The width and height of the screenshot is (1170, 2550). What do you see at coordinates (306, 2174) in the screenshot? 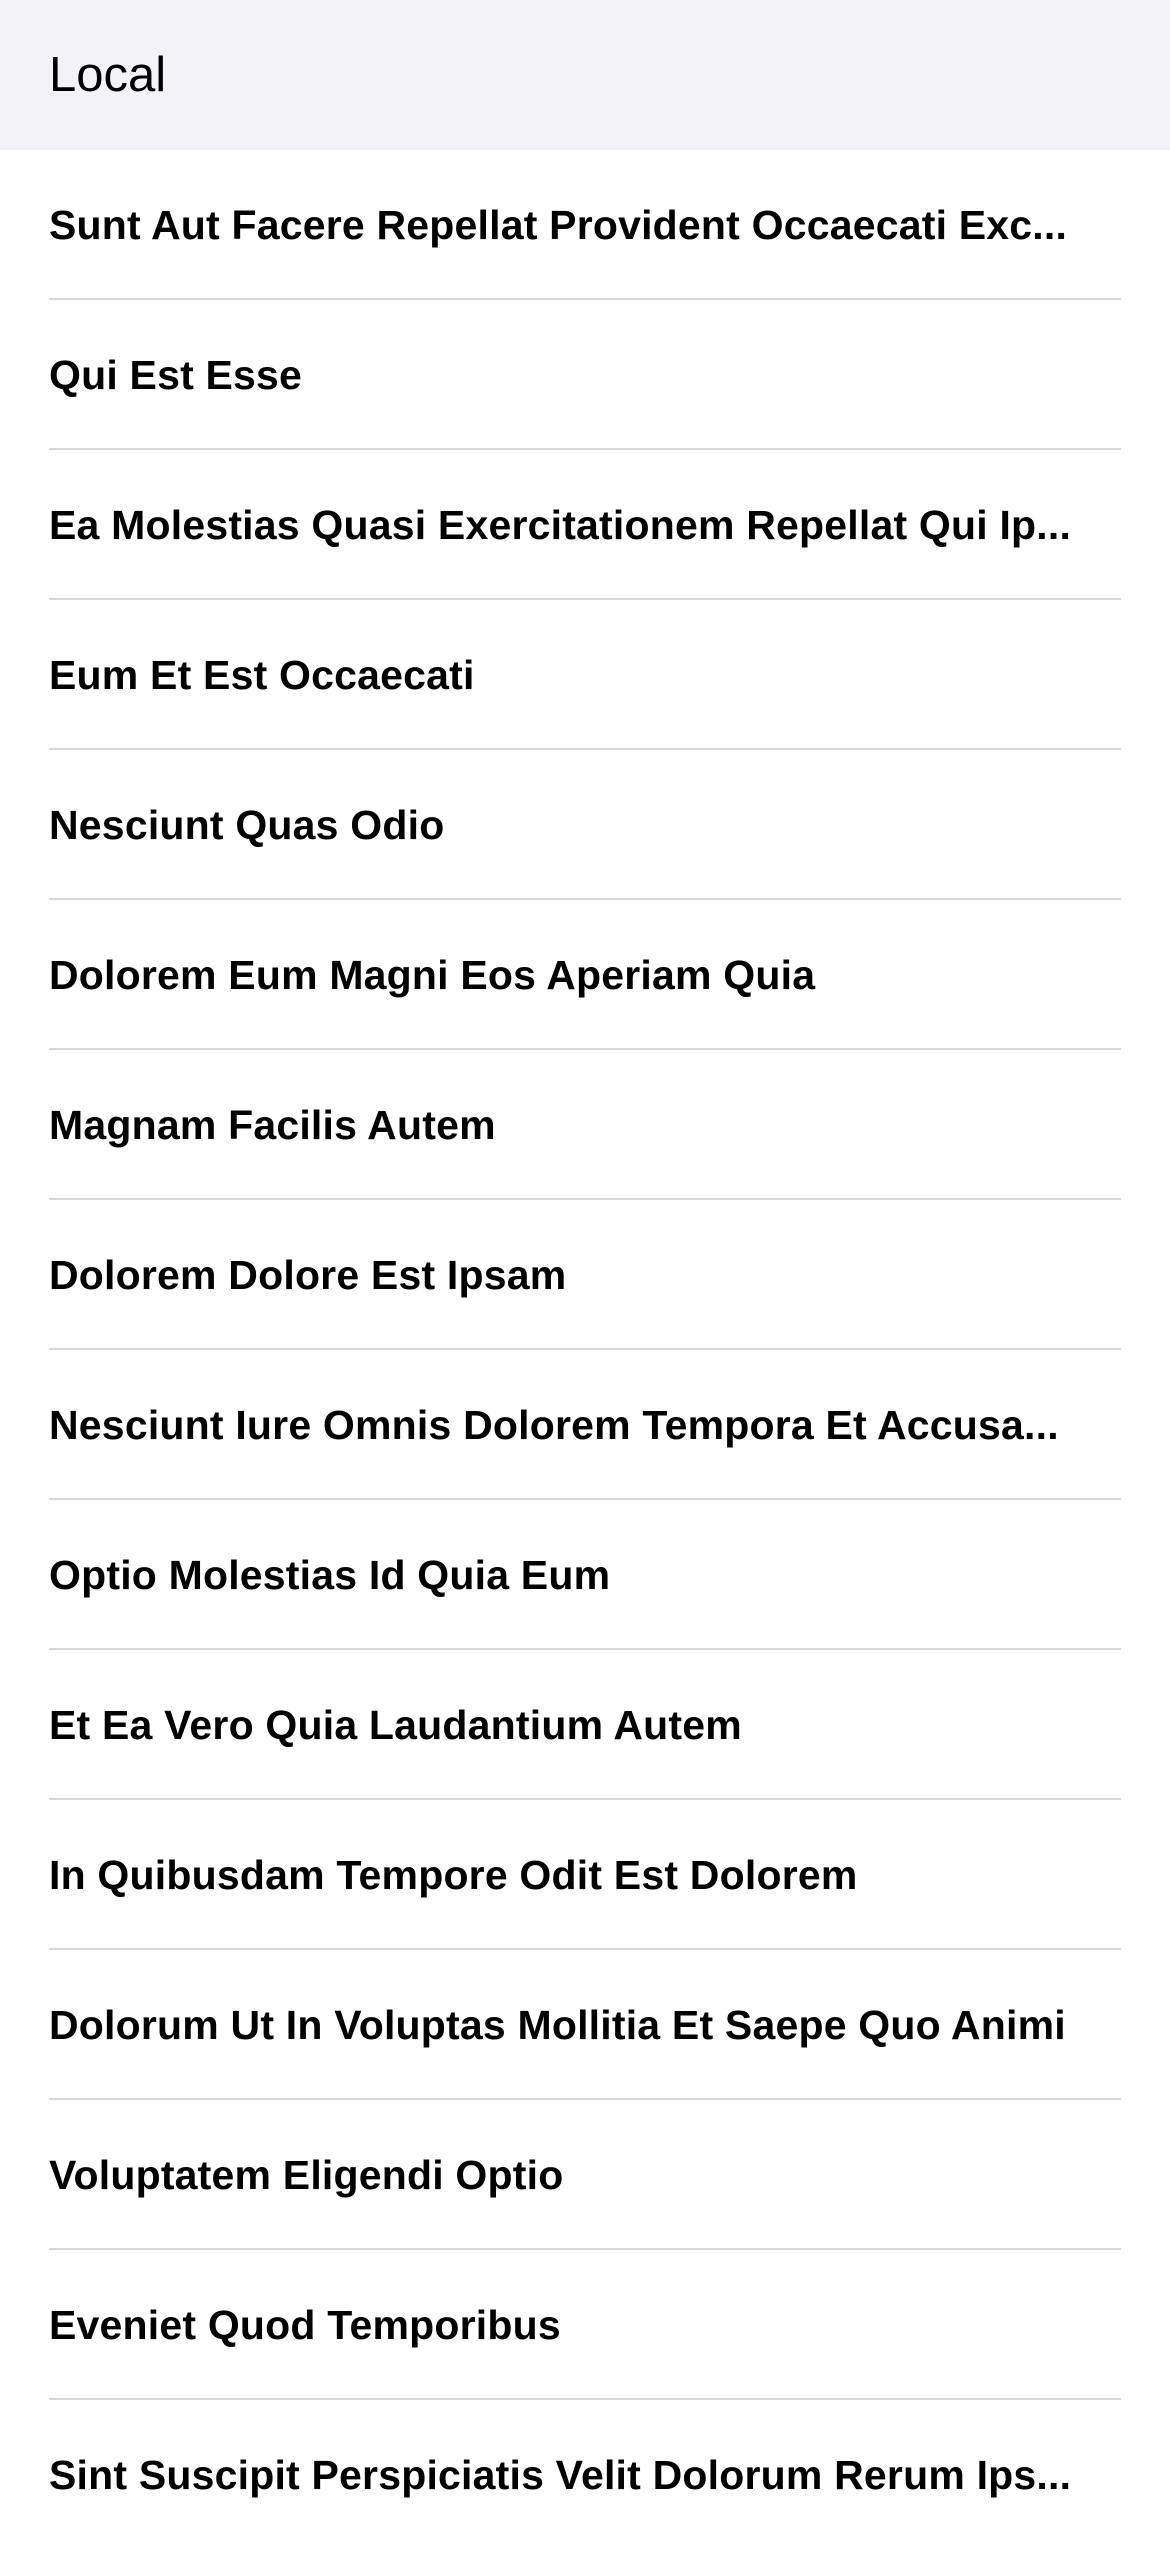
I see `list-item-title: Voluptatem Eligendi Optio` at bounding box center [306, 2174].